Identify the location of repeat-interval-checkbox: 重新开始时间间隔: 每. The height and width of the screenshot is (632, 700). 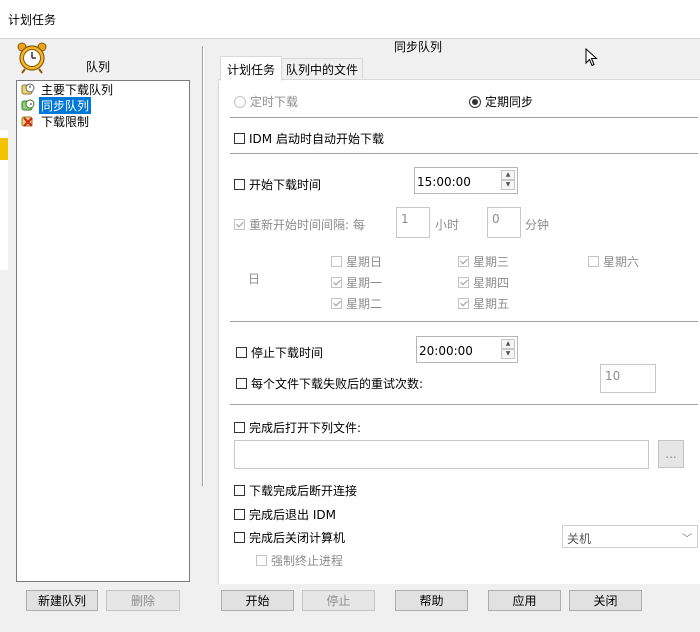
(299, 224).